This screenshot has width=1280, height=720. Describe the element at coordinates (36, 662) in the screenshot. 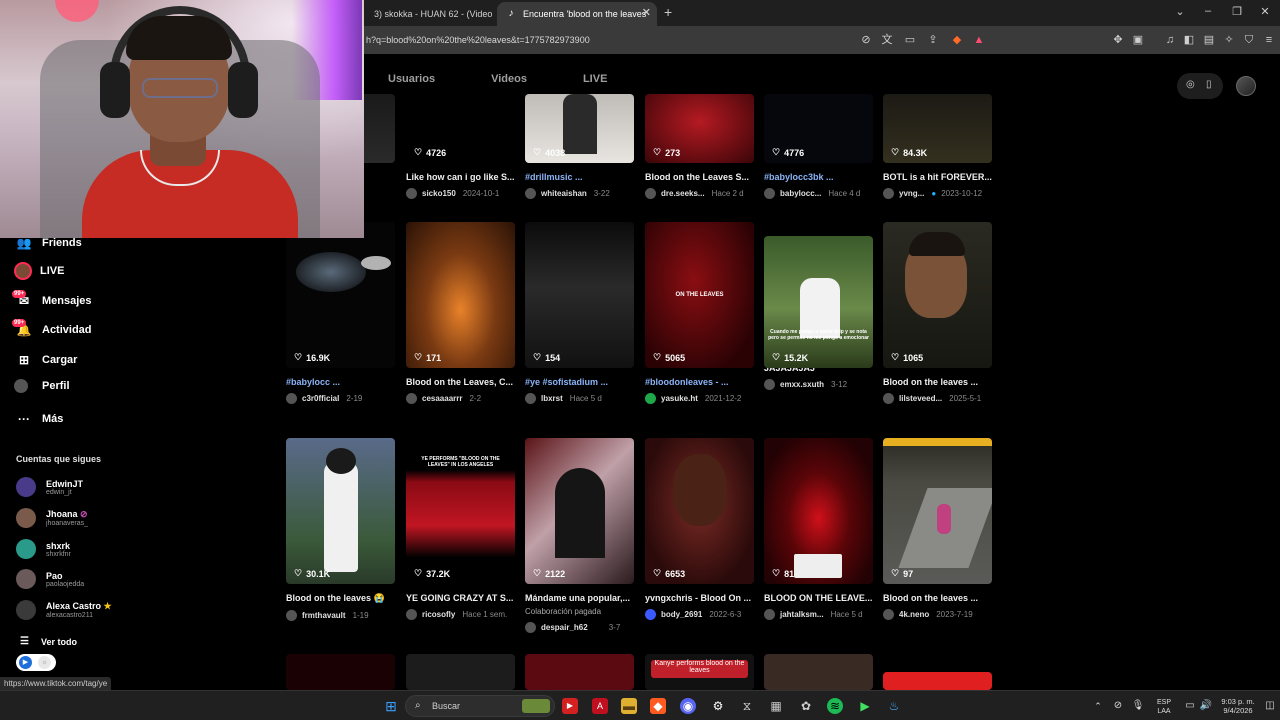

I see `theme-toggle: ▶ ☼` at that location.